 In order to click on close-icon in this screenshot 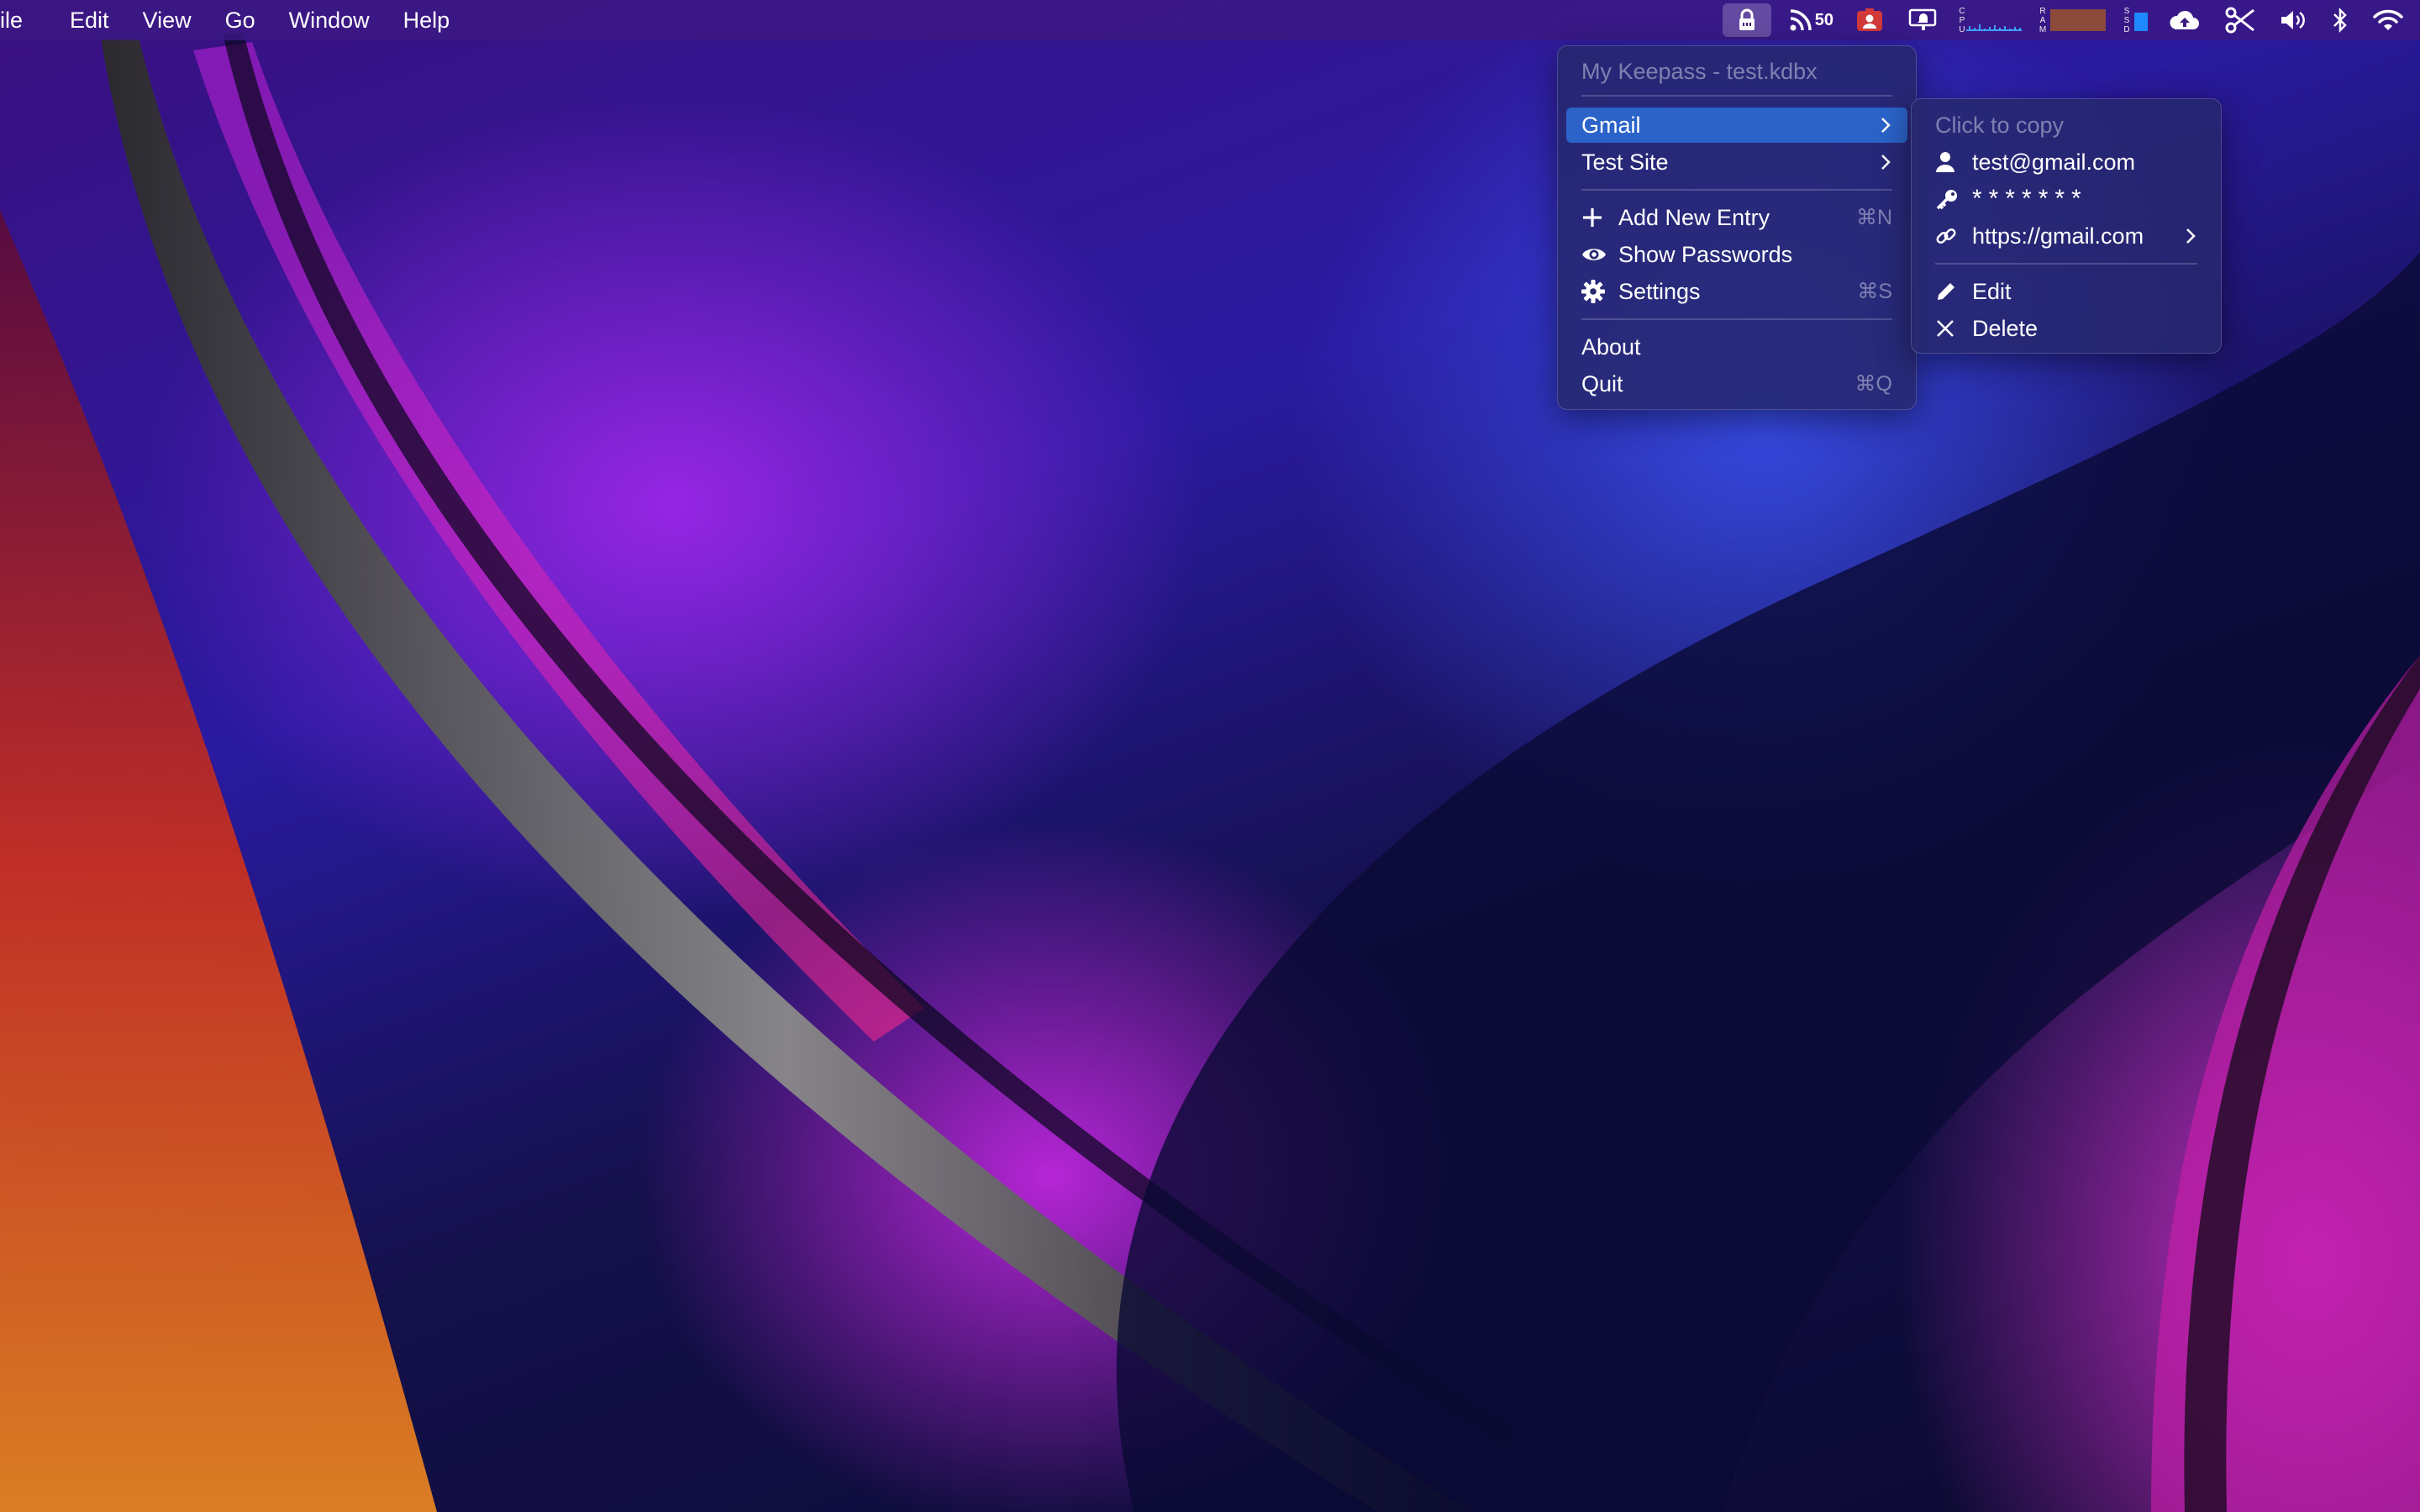, I will do `click(1947, 328)`.